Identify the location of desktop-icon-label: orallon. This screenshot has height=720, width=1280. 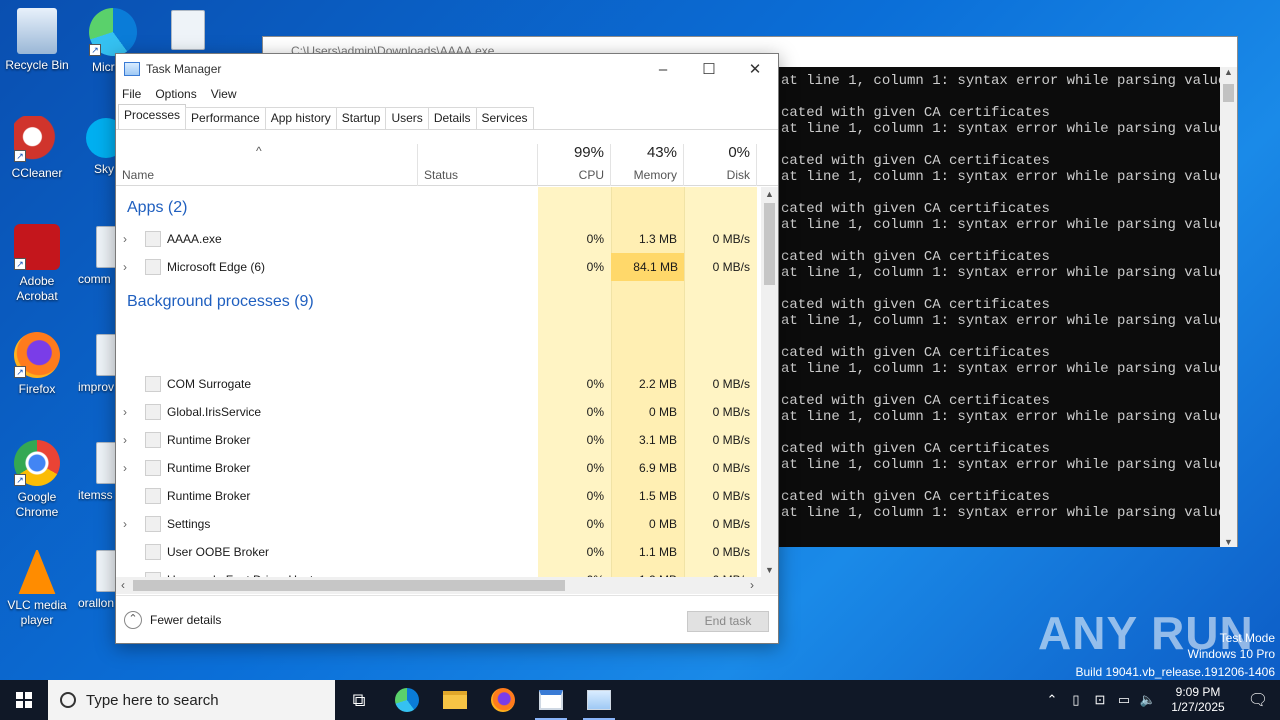
(96, 603).